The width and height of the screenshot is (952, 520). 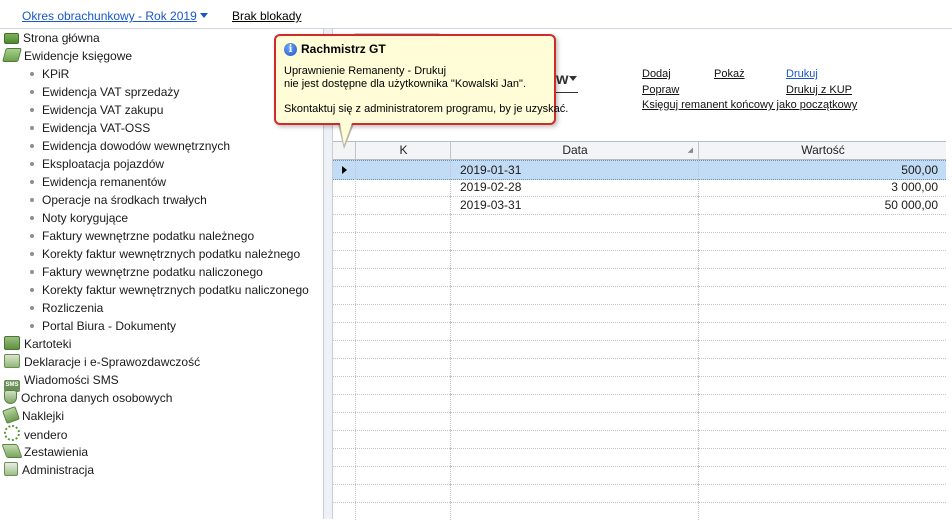 I want to click on cell-value: 500,00, so click(x=820, y=170).